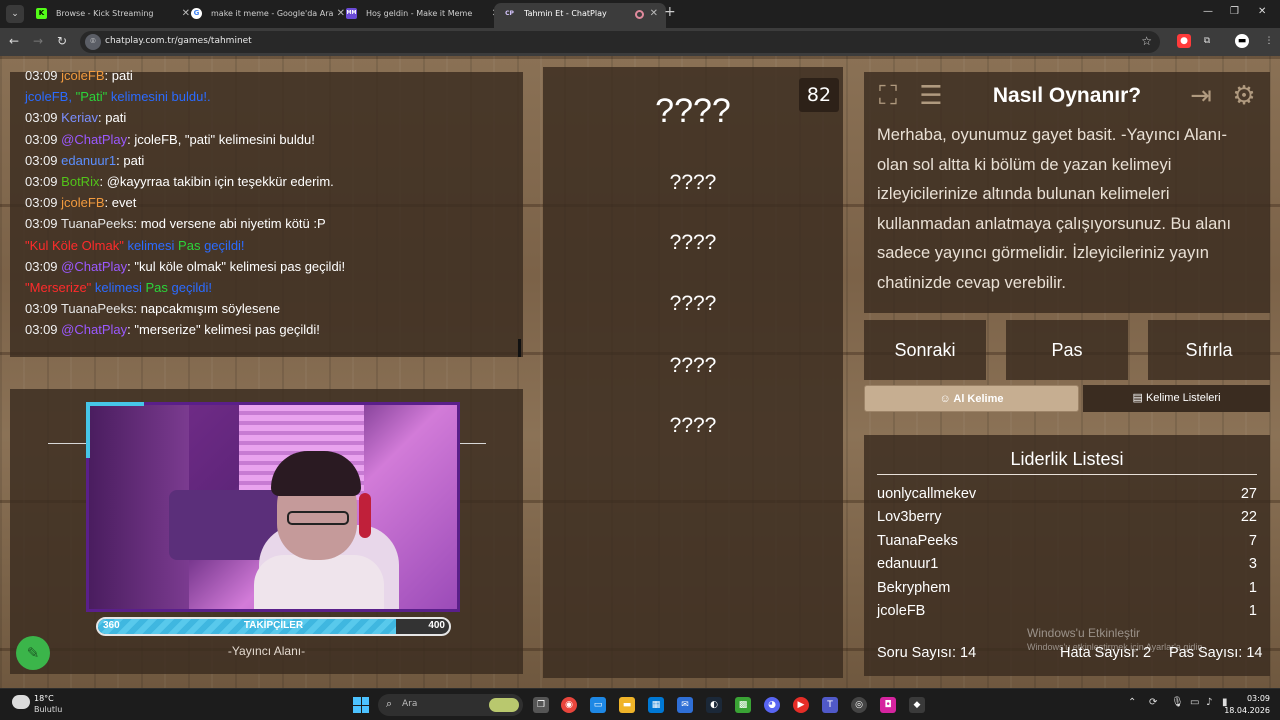 This screenshot has height=720, width=1280. Describe the element at coordinates (917, 705) in the screenshot. I see `app-icon: ◆` at that location.